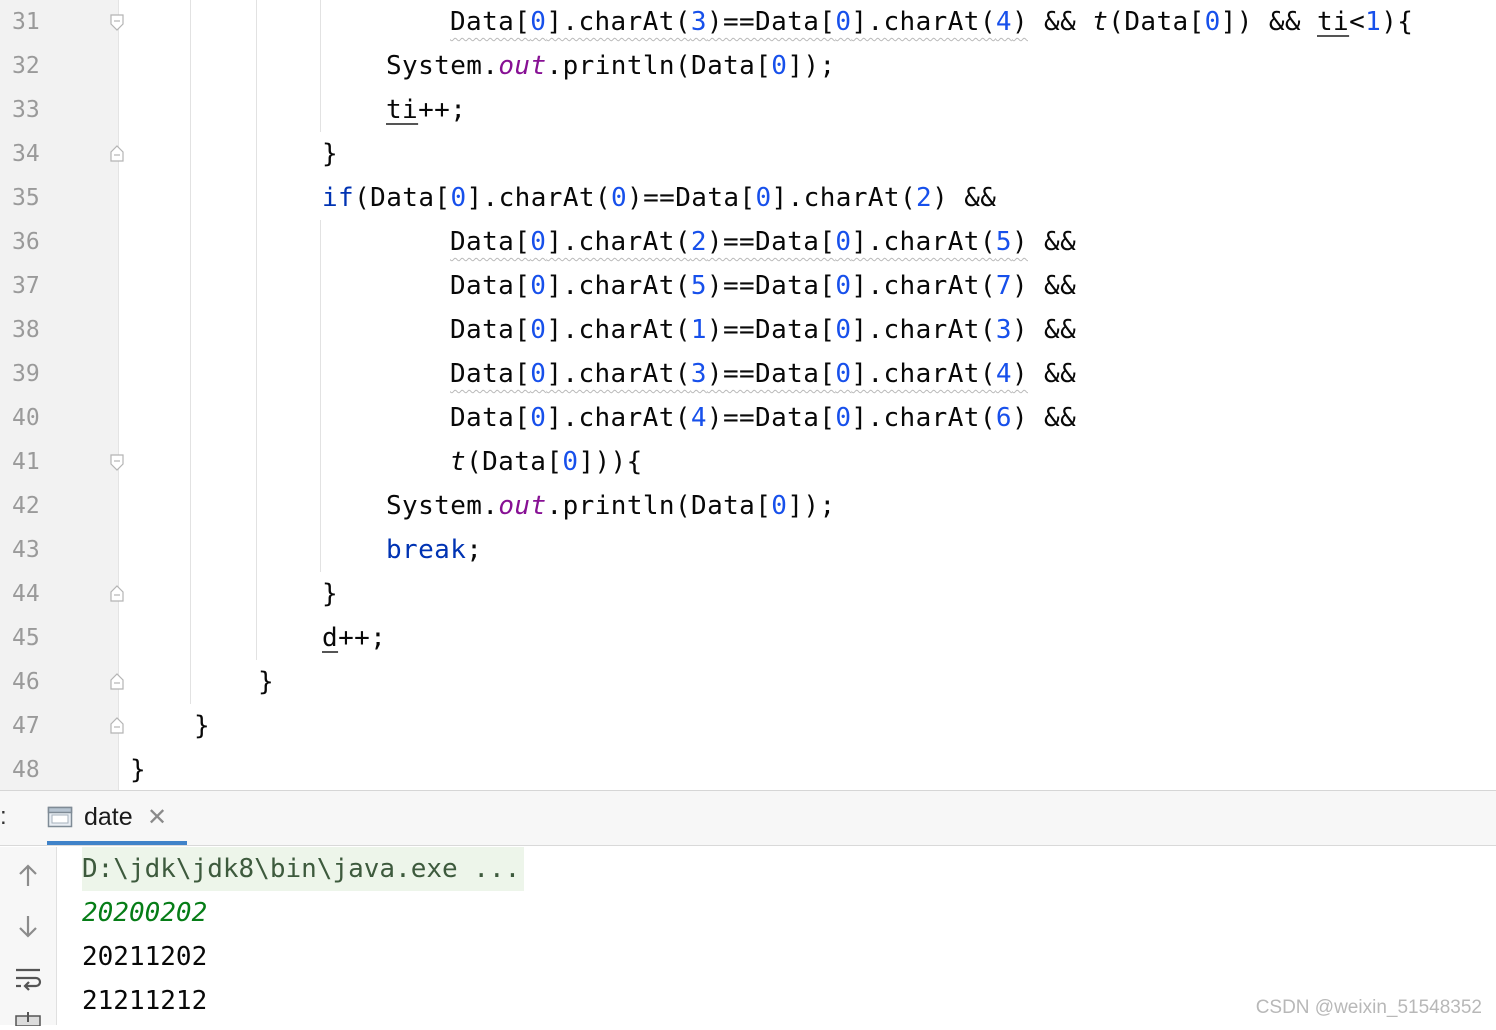  I want to click on line-number: 37, so click(26, 286).